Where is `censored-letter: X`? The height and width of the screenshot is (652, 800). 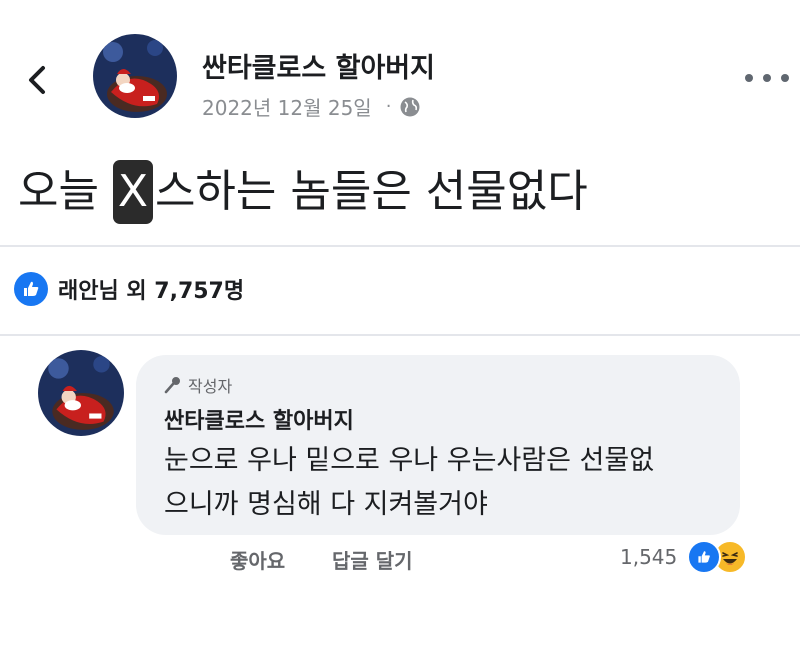 censored-letter: X is located at coordinates (132, 192).